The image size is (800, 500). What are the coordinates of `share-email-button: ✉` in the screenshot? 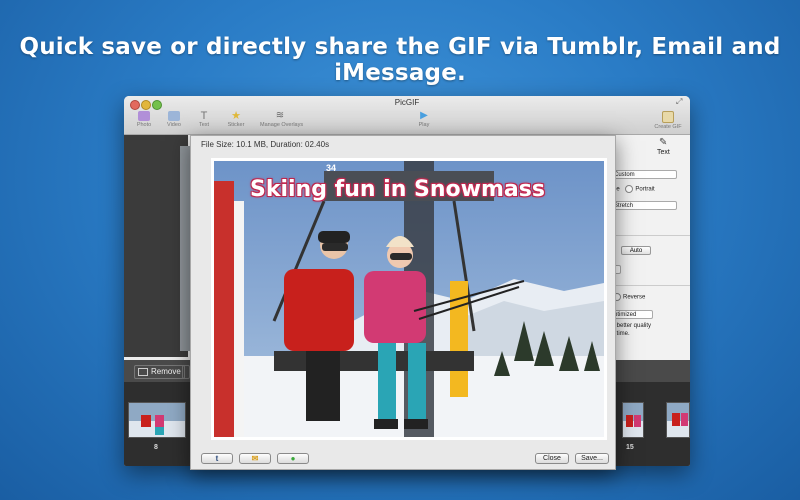 It's located at (255, 458).